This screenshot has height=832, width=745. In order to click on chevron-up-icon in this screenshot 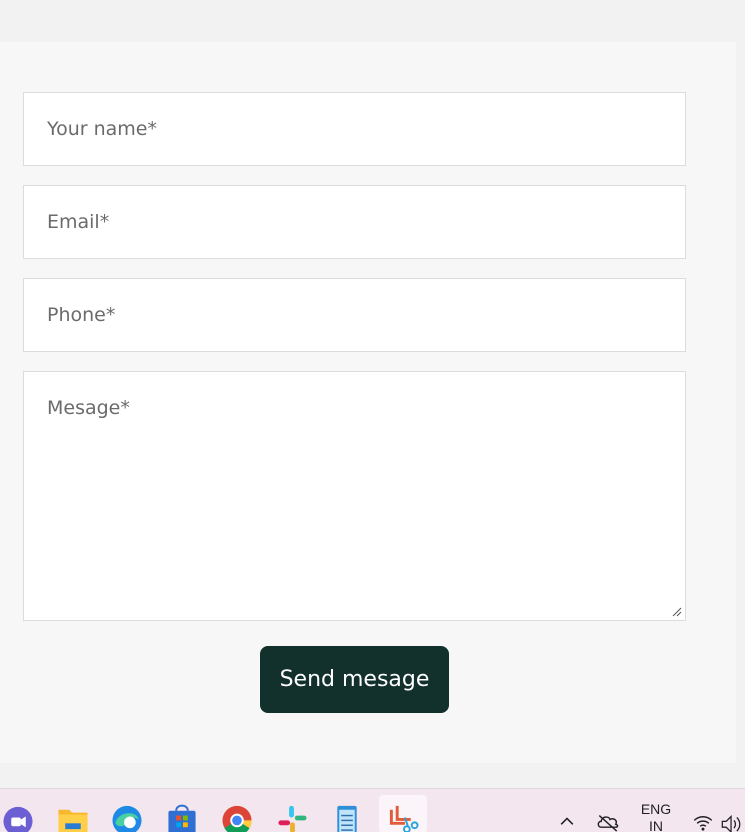, I will do `click(567, 817)`.